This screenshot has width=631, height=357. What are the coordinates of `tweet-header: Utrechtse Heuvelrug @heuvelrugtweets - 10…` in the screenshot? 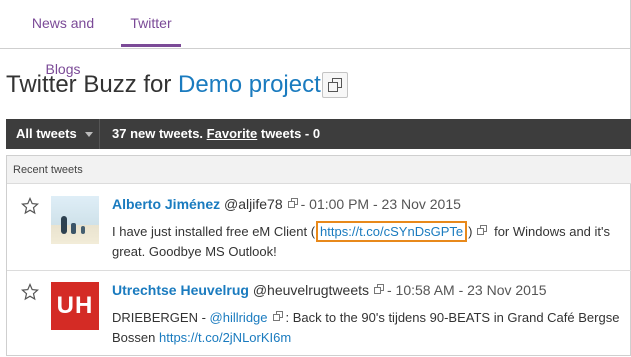 It's located at (329, 290).